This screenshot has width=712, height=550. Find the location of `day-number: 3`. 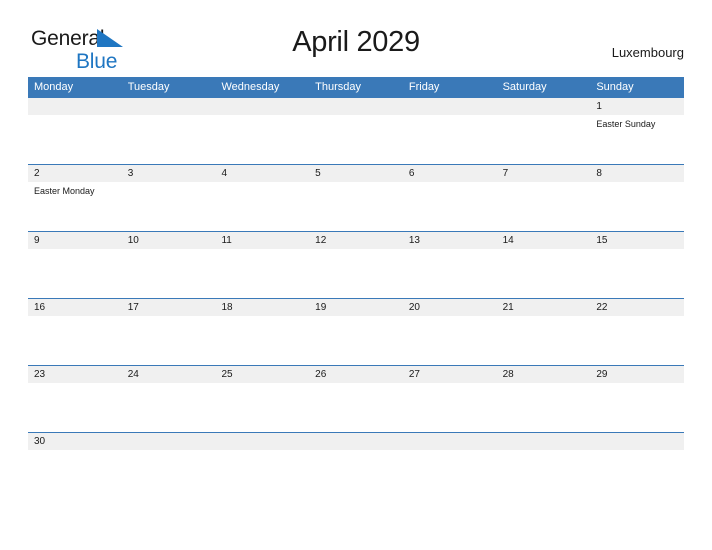

day-number: 3 is located at coordinates (169, 173).